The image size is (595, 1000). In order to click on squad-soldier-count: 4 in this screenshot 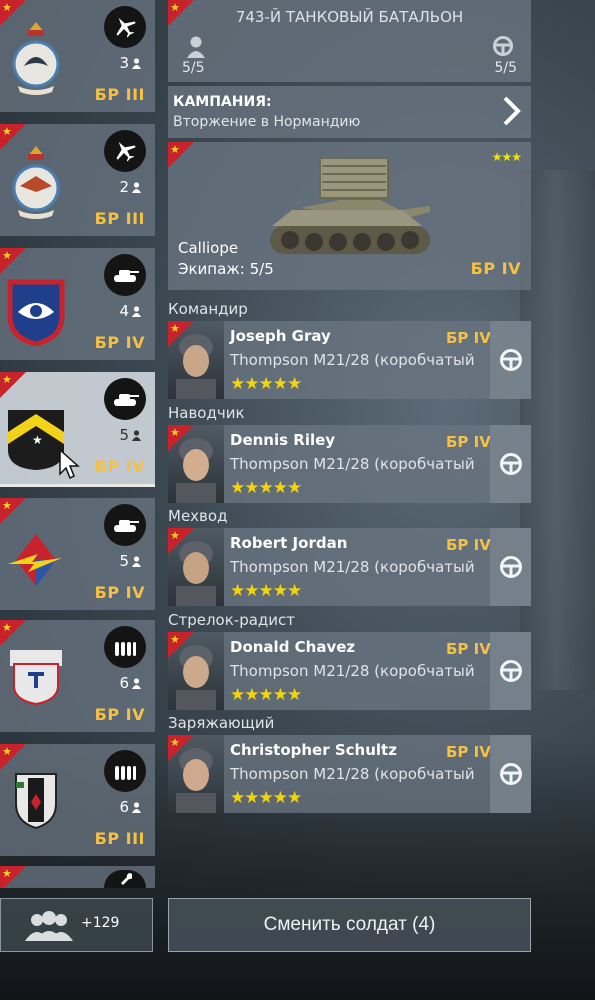, I will do `click(130, 311)`.